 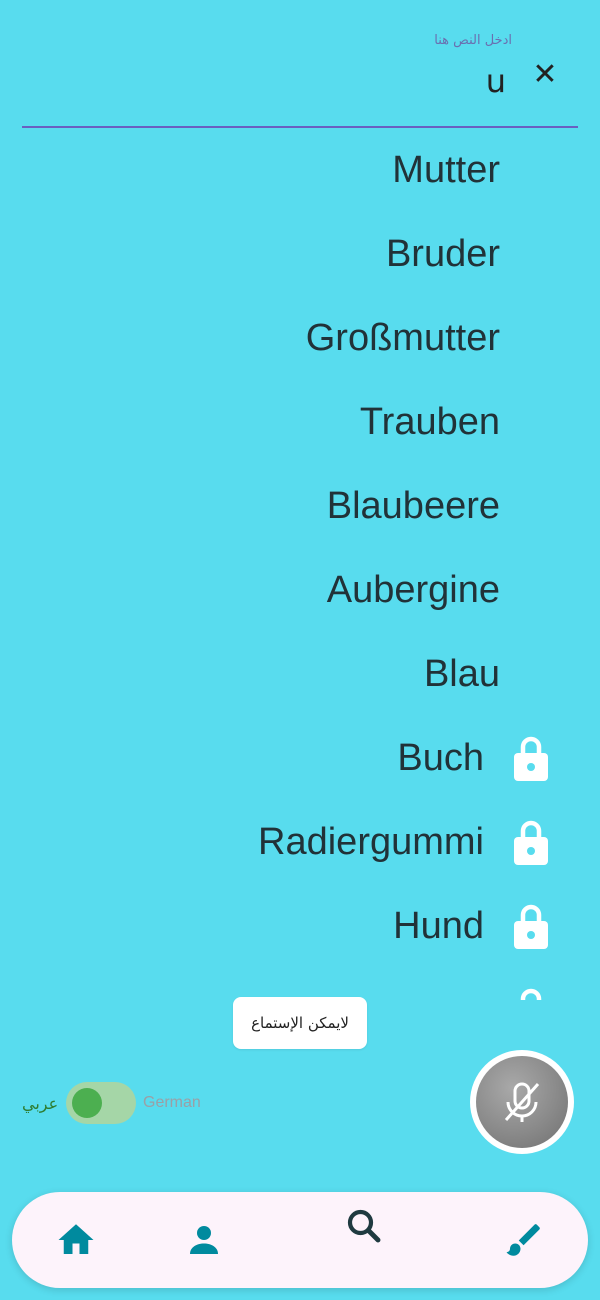 I want to click on nav-profile-button, so click(x=204, y=1240).